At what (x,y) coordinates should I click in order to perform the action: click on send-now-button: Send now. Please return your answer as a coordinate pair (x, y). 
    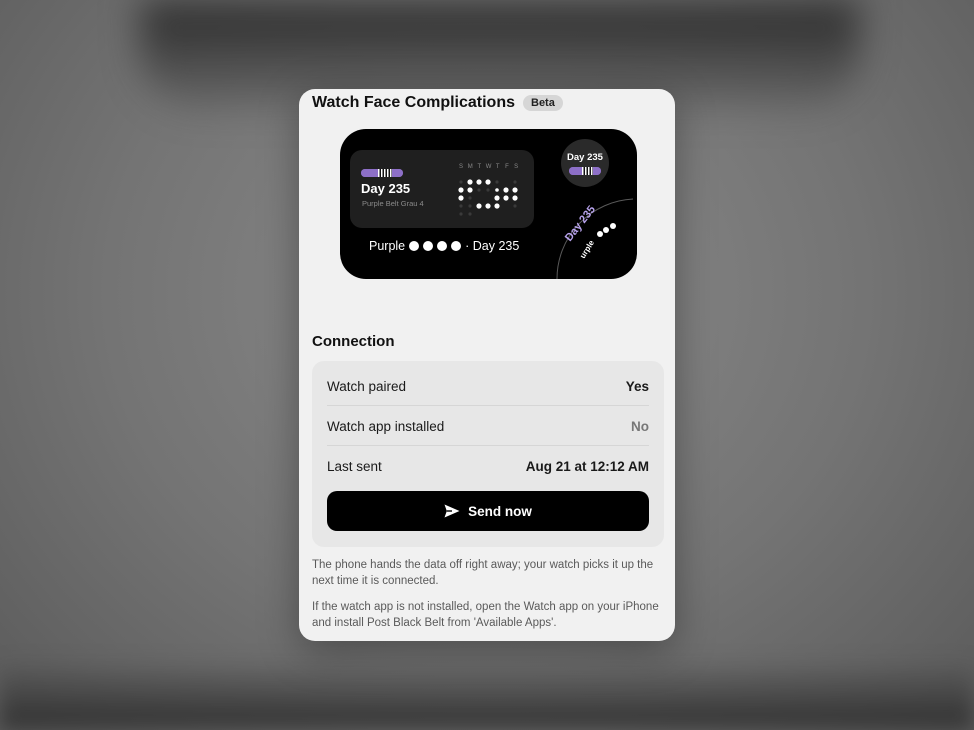
    Looking at the image, I should click on (488, 511).